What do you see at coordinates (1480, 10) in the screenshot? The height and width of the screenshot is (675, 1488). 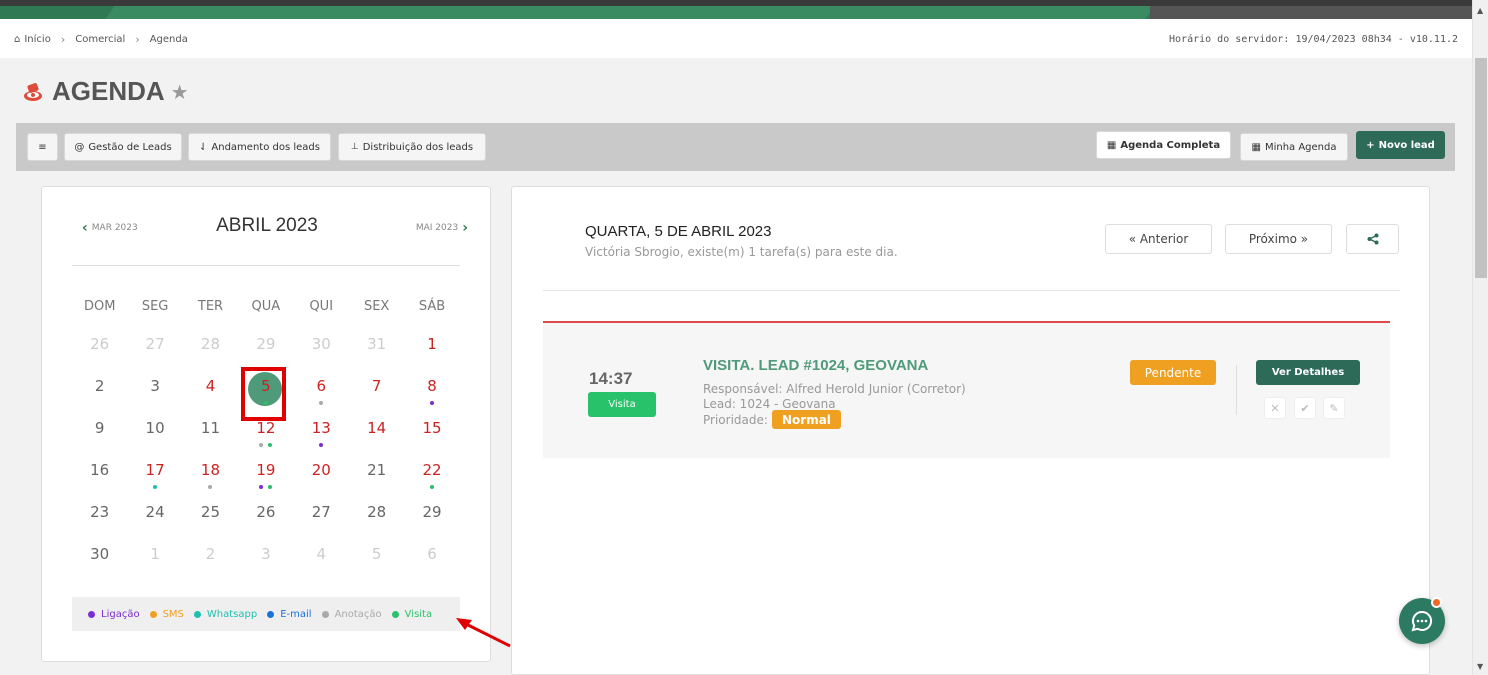 I see `scroll-up-icon: ▲` at bounding box center [1480, 10].